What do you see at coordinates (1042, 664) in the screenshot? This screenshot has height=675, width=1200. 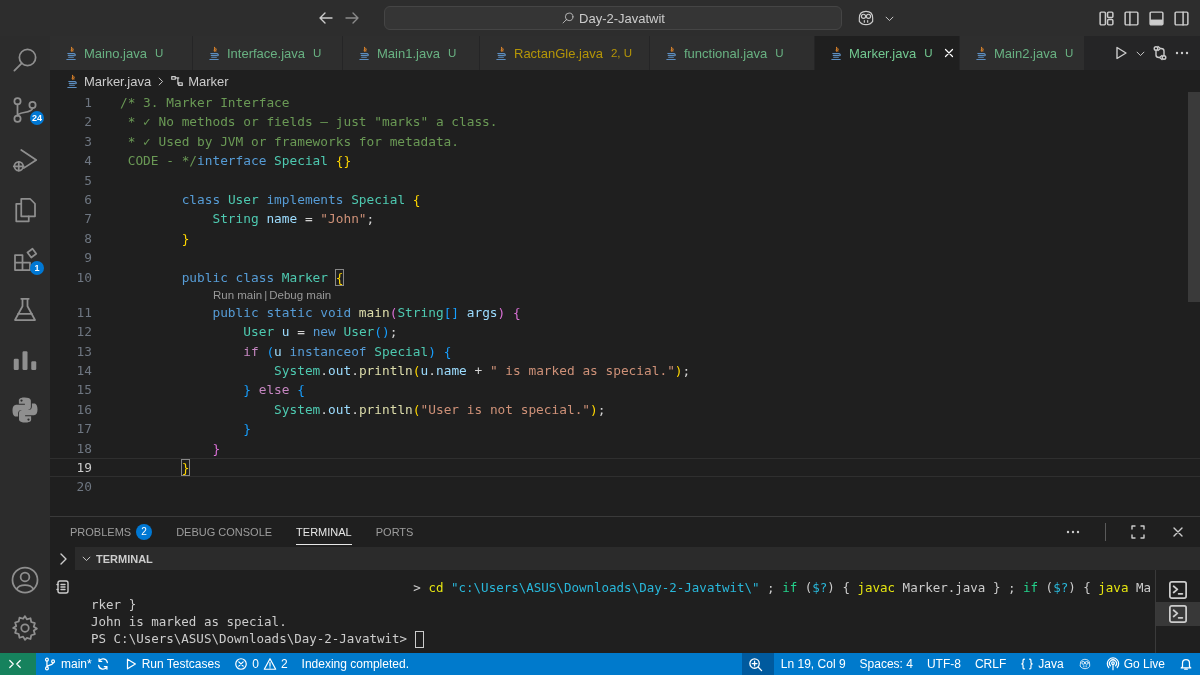 I see `language-button: Java` at bounding box center [1042, 664].